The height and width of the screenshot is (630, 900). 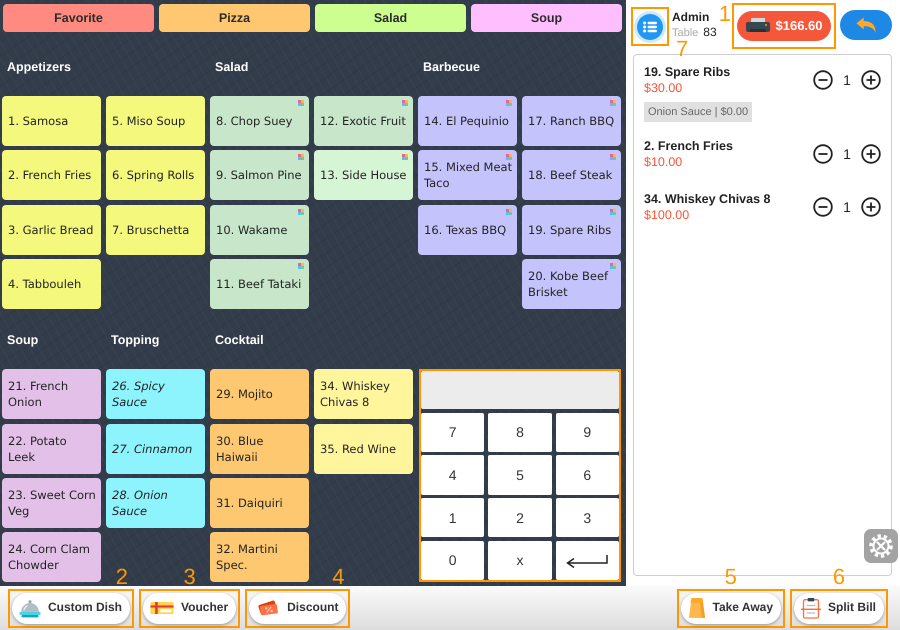 What do you see at coordinates (363, 394) in the screenshot?
I see `menu-item-button: 34. Whiskey Chivas 8` at bounding box center [363, 394].